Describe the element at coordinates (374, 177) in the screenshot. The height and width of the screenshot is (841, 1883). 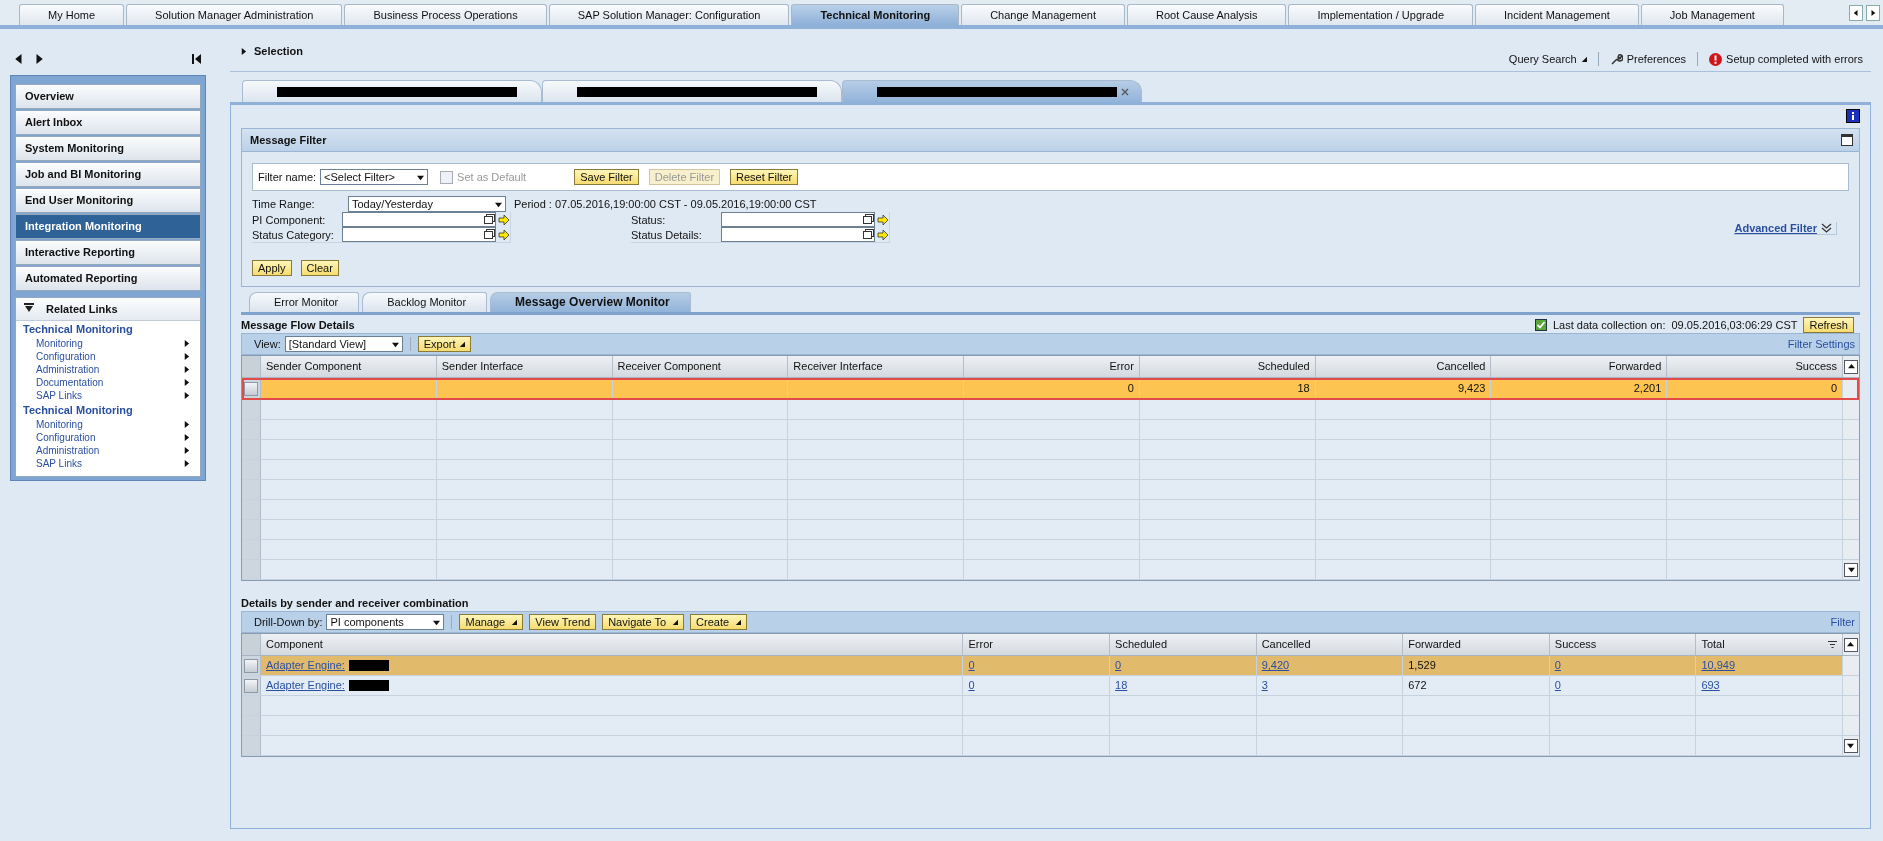
I see `filter-name-dropdown: <Select Filter>` at that location.